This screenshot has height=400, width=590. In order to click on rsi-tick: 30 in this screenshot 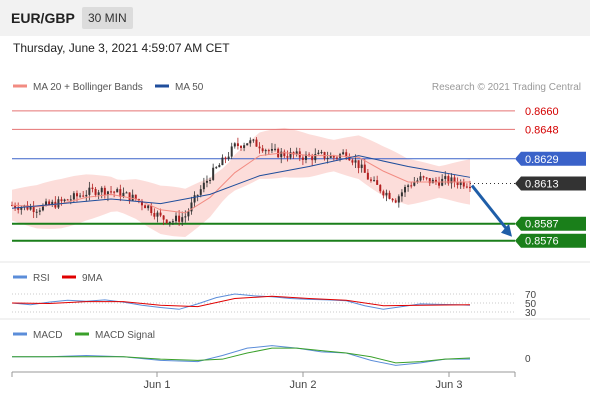, I will do `click(531, 313)`.